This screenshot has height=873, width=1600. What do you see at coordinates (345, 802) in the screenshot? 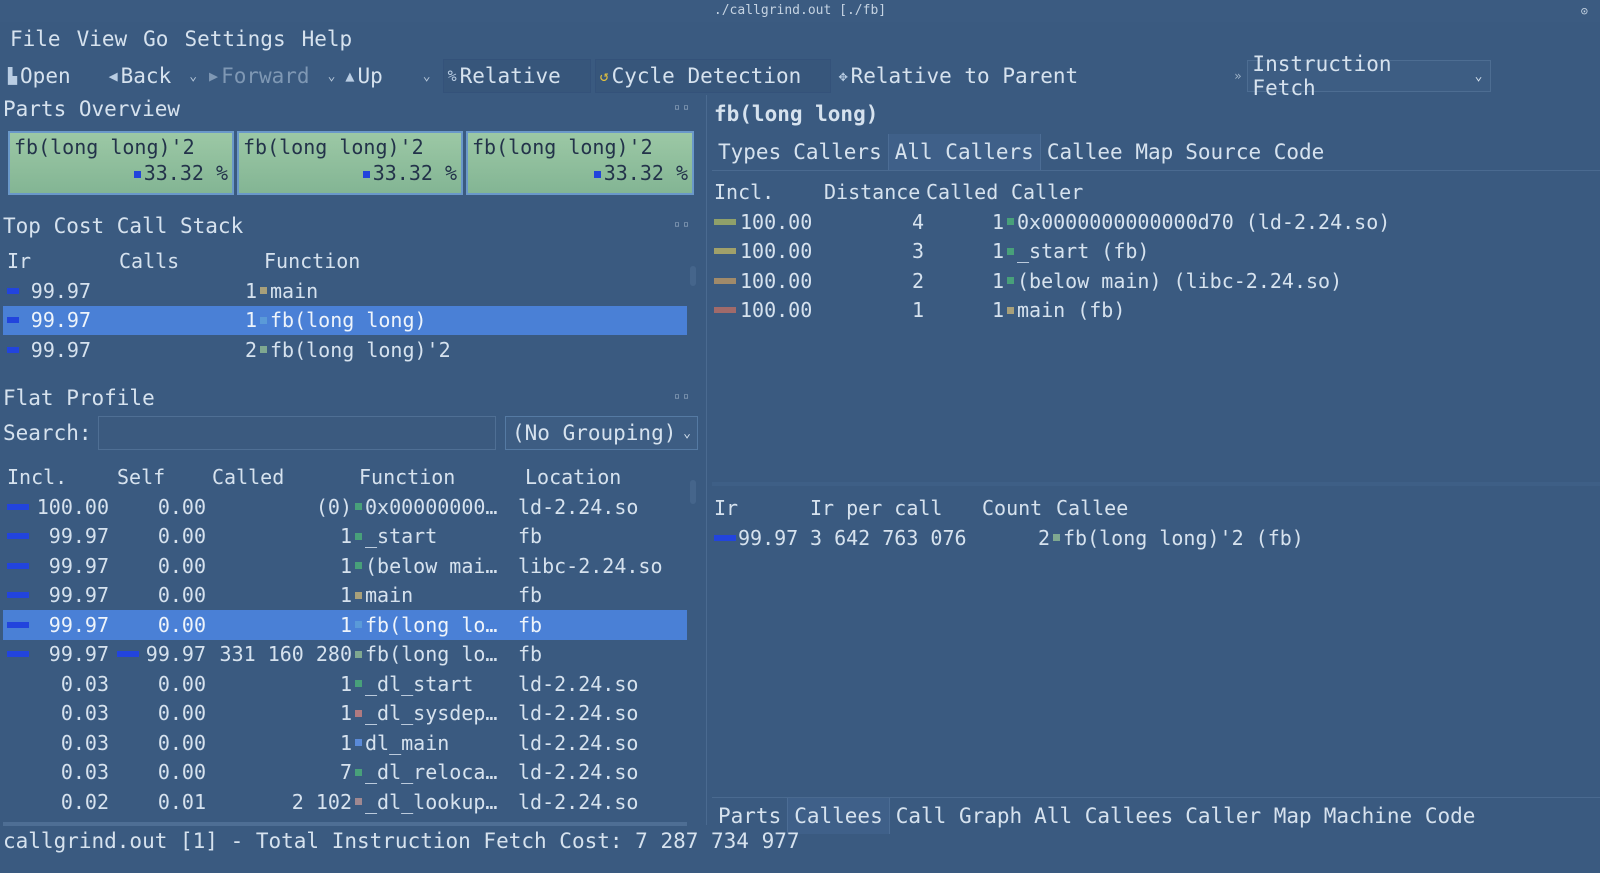
I see `flat-profile-row: 0.02 0.01 2 102 _dl_lookup… ld-2.24.so` at bounding box center [345, 802].